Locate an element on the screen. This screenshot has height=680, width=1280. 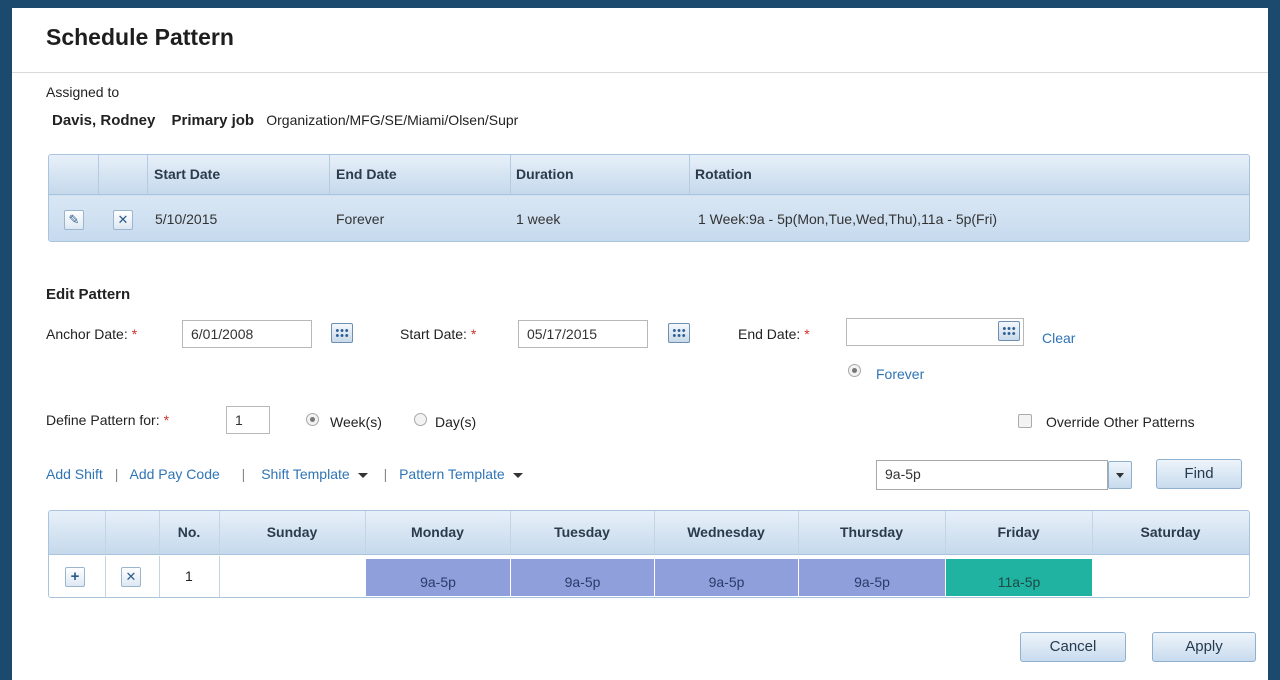
days-radio is located at coordinates (420, 419).